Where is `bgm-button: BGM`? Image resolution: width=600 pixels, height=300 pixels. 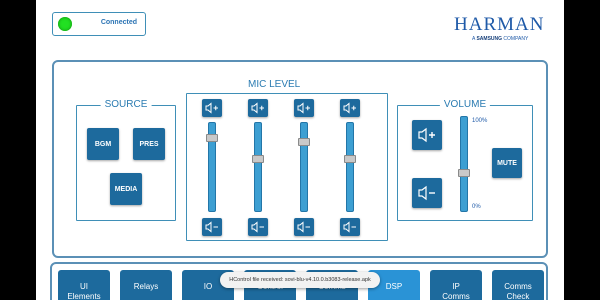 bgm-button: BGM is located at coordinates (103, 144).